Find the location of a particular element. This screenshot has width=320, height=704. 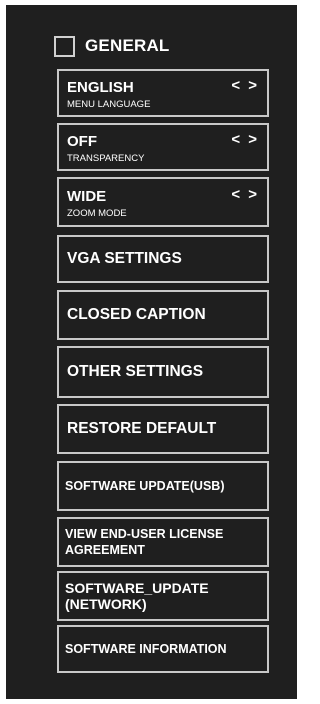

restore-default-button: RESTORE DEFAULT is located at coordinates (163, 429).